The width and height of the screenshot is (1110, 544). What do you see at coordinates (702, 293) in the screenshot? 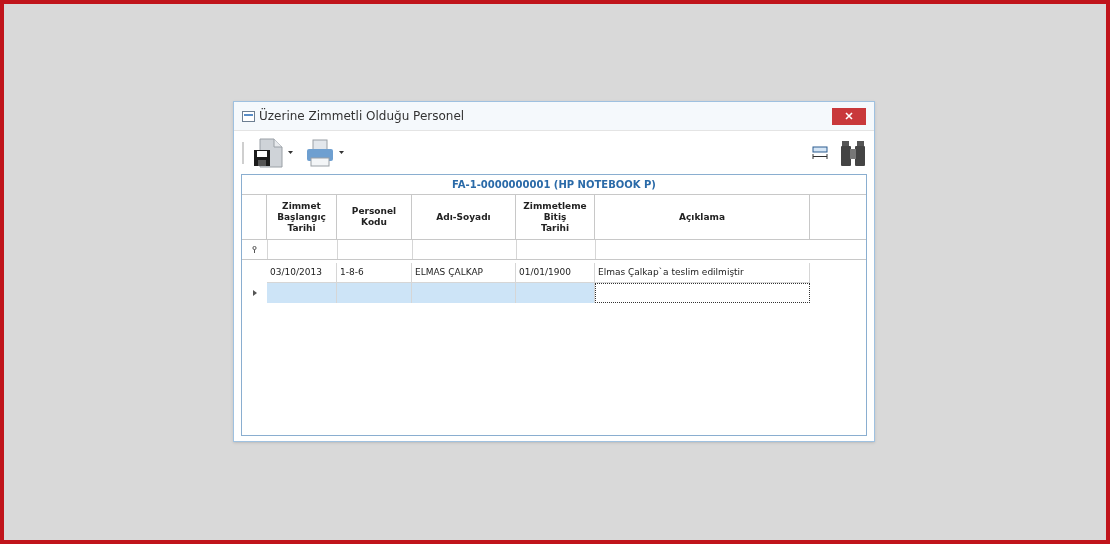
I see `new-row-cell` at bounding box center [702, 293].